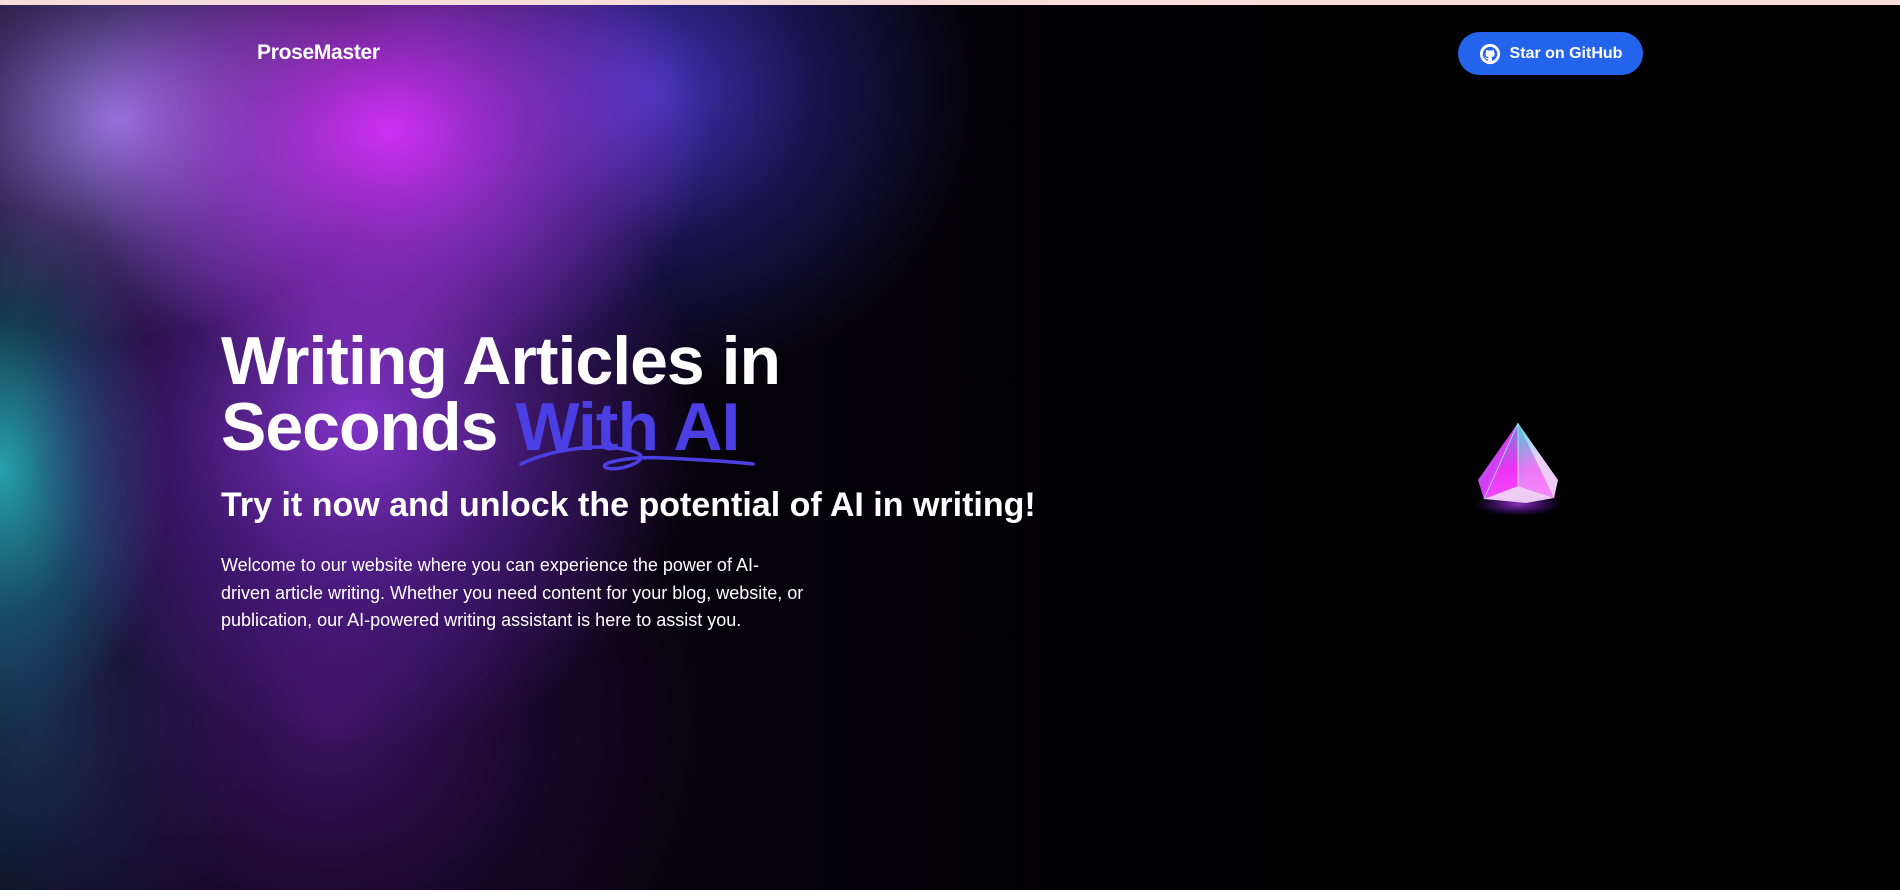 The width and height of the screenshot is (1900, 890). What do you see at coordinates (368, 427) in the screenshot?
I see `hero-title-plain: Seconds` at bounding box center [368, 427].